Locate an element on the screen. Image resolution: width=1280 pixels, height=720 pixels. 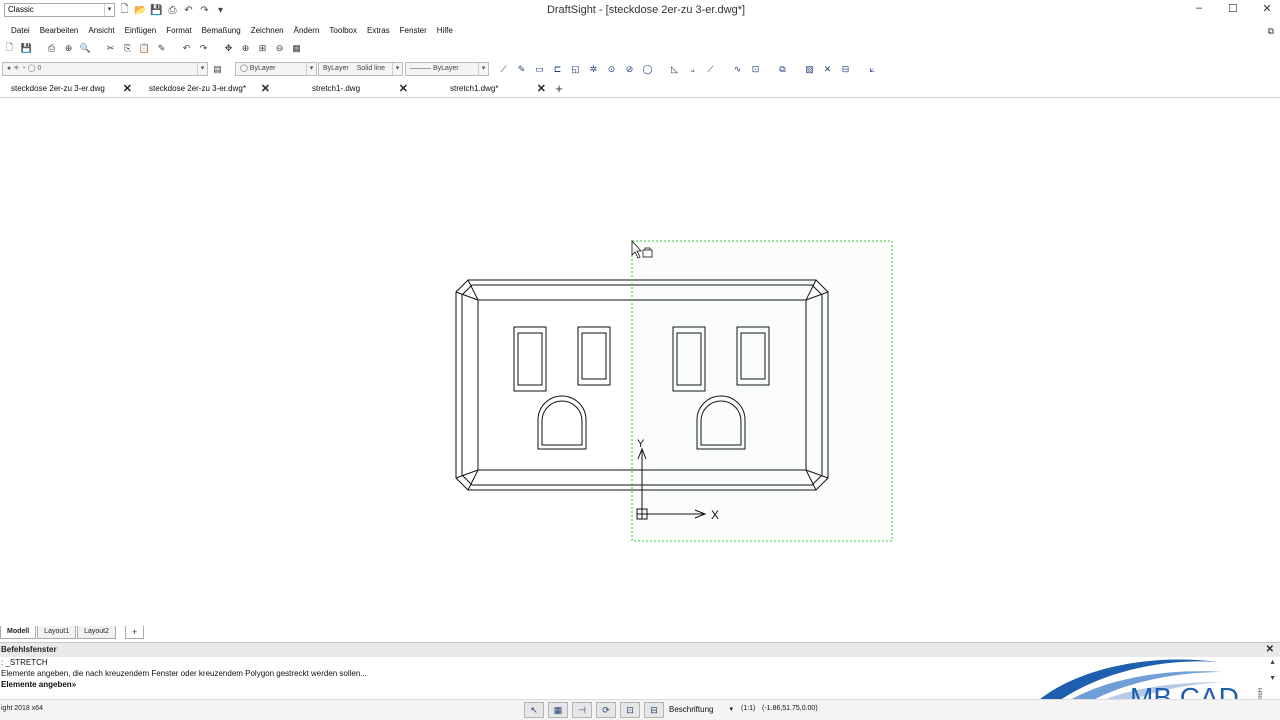
zoom-window-icon: ⊞ is located at coordinates (262, 48).